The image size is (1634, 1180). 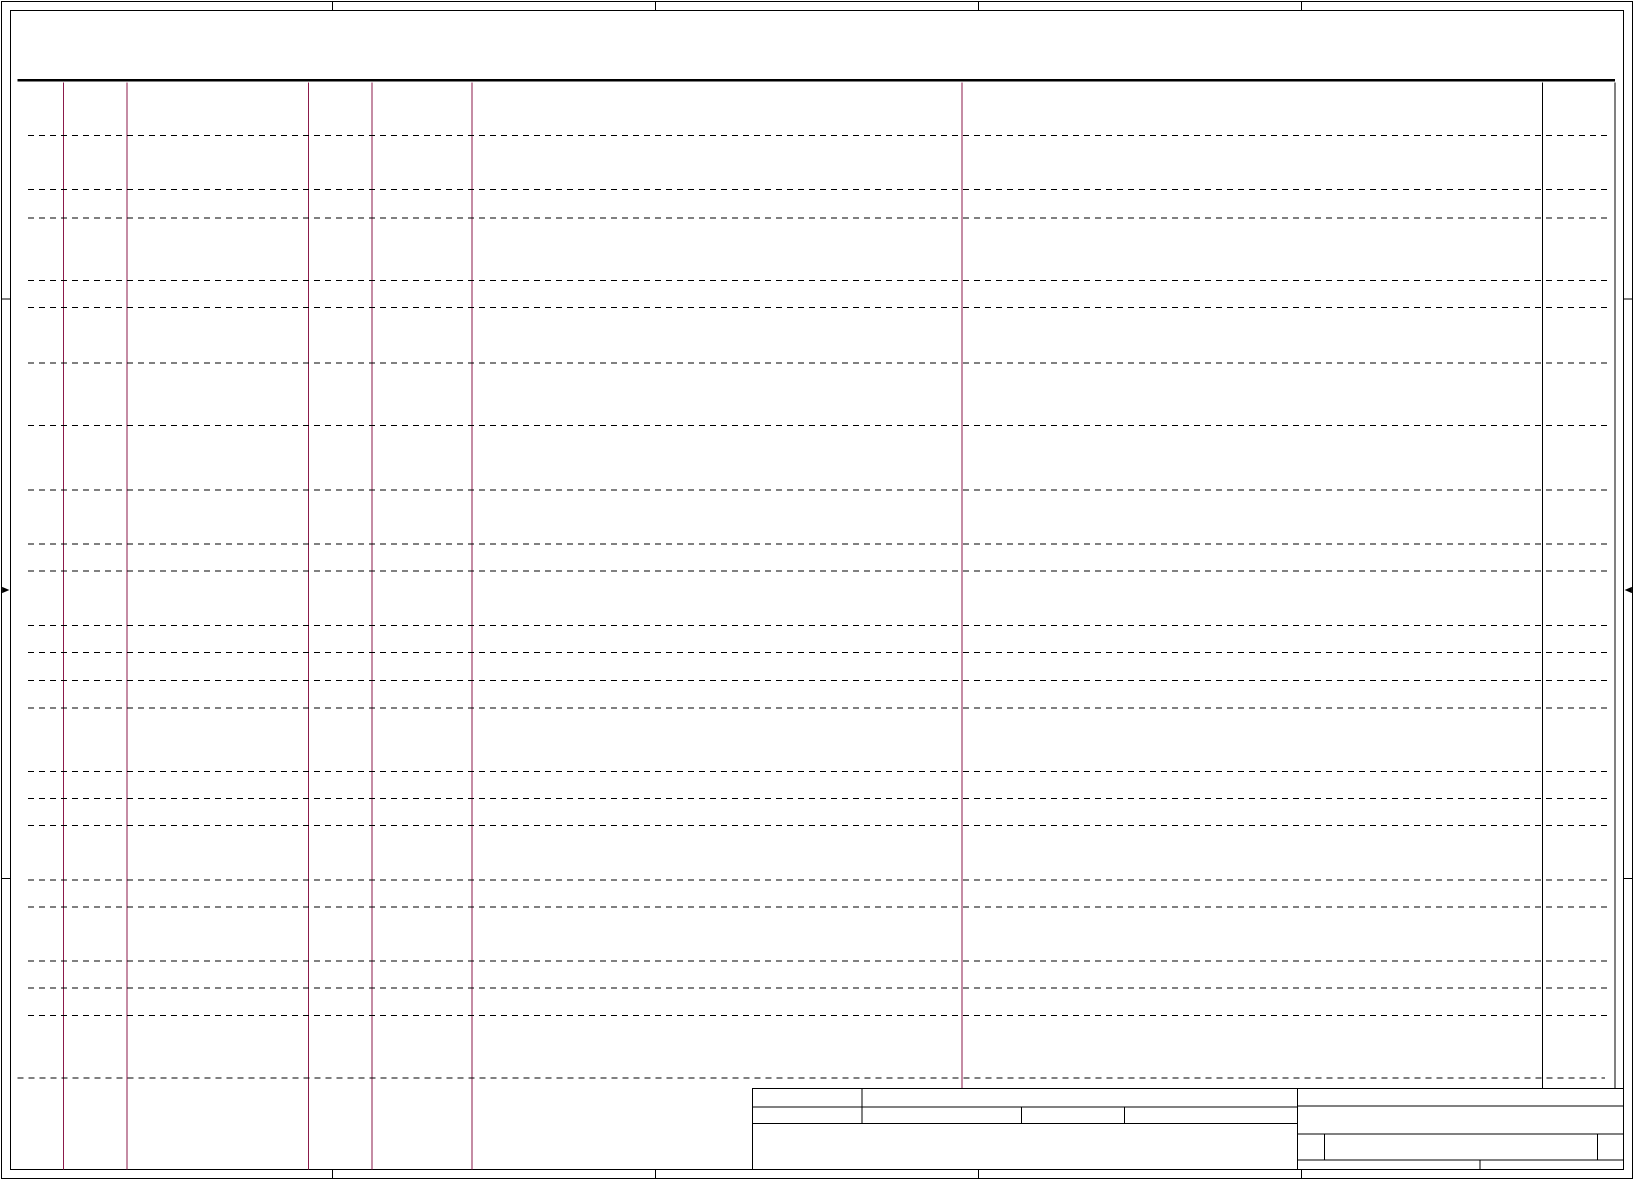 I want to click on centering-arrow-right, so click(x=1628, y=590).